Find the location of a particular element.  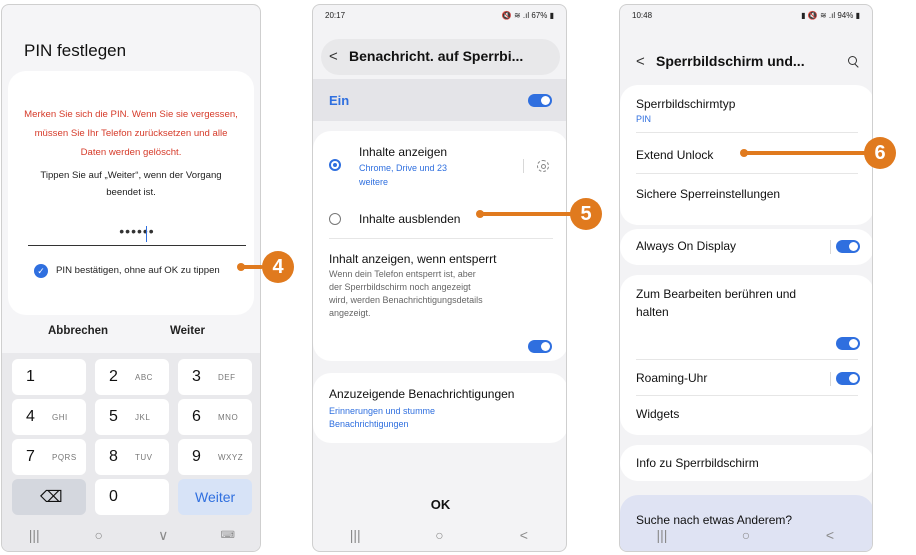

callout-5-leader is located at coordinates (526, 214).